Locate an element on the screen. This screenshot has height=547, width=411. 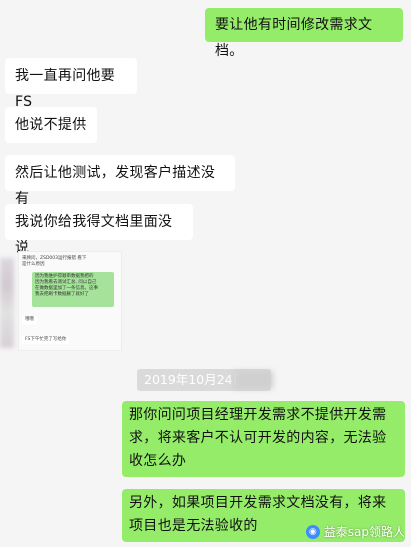
message-text: 我说你给我得文档里面没说 is located at coordinates (94, 235).